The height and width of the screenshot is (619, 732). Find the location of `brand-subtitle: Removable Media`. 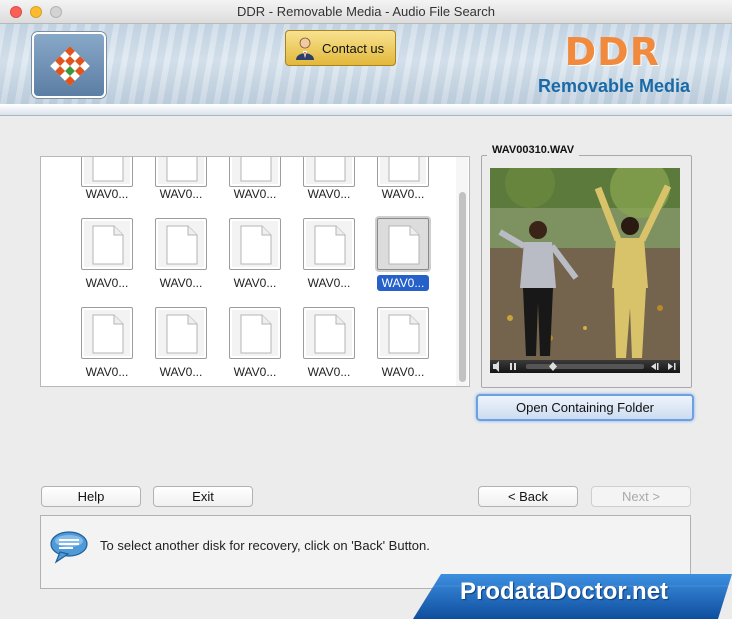

brand-subtitle: Removable Media is located at coordinates (613, 86).